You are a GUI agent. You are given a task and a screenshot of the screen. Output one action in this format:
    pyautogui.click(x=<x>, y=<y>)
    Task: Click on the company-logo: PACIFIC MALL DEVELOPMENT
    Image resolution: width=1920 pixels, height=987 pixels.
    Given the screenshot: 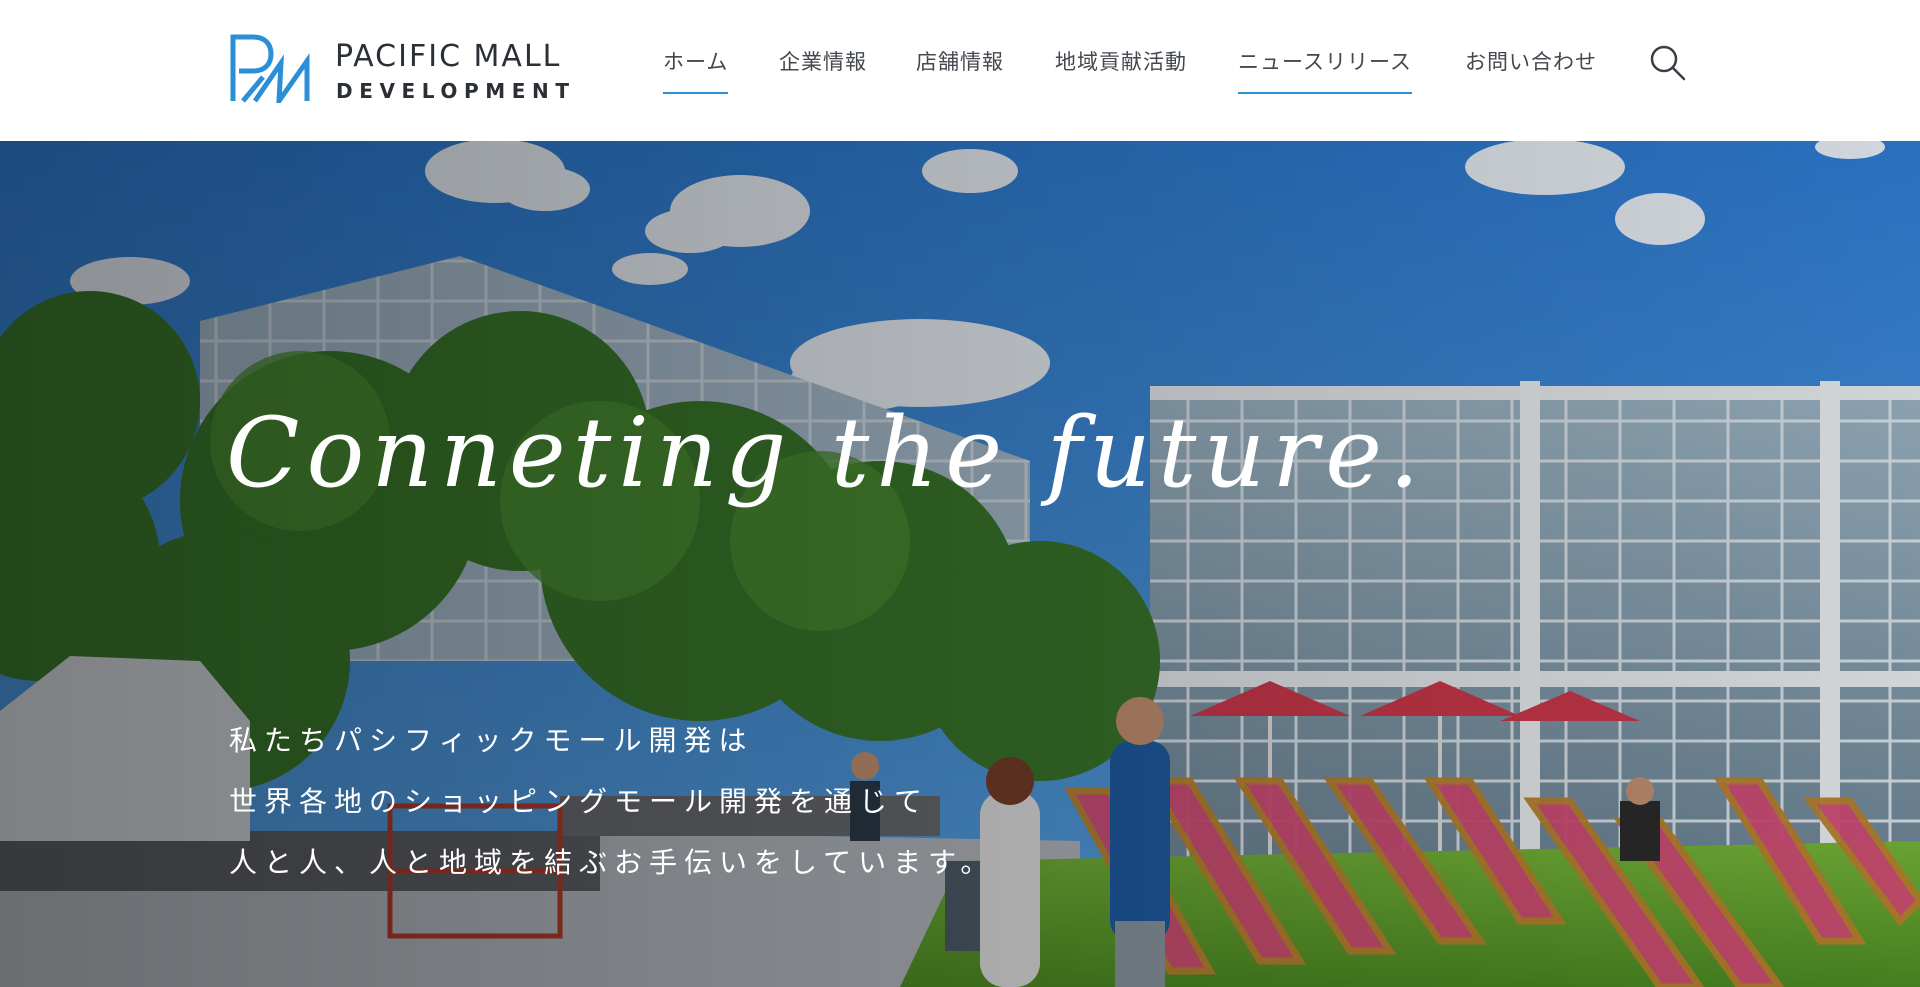 What is the action you would take?
    pyautogui.click(x=415, y=69)
    